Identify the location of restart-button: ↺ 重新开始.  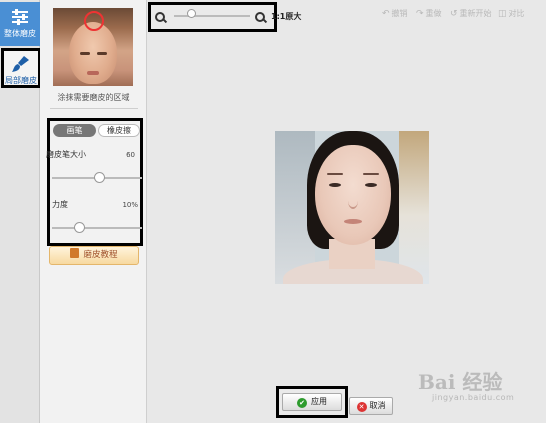
(471, 13).